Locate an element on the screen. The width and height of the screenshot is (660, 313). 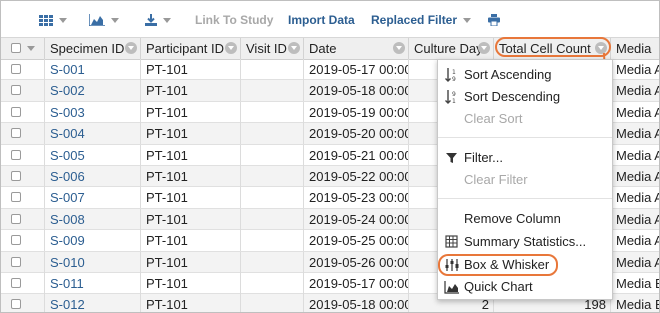
menu-item-sort-ascending: 19 Sort Ascending is located at coordinates (525, 75).